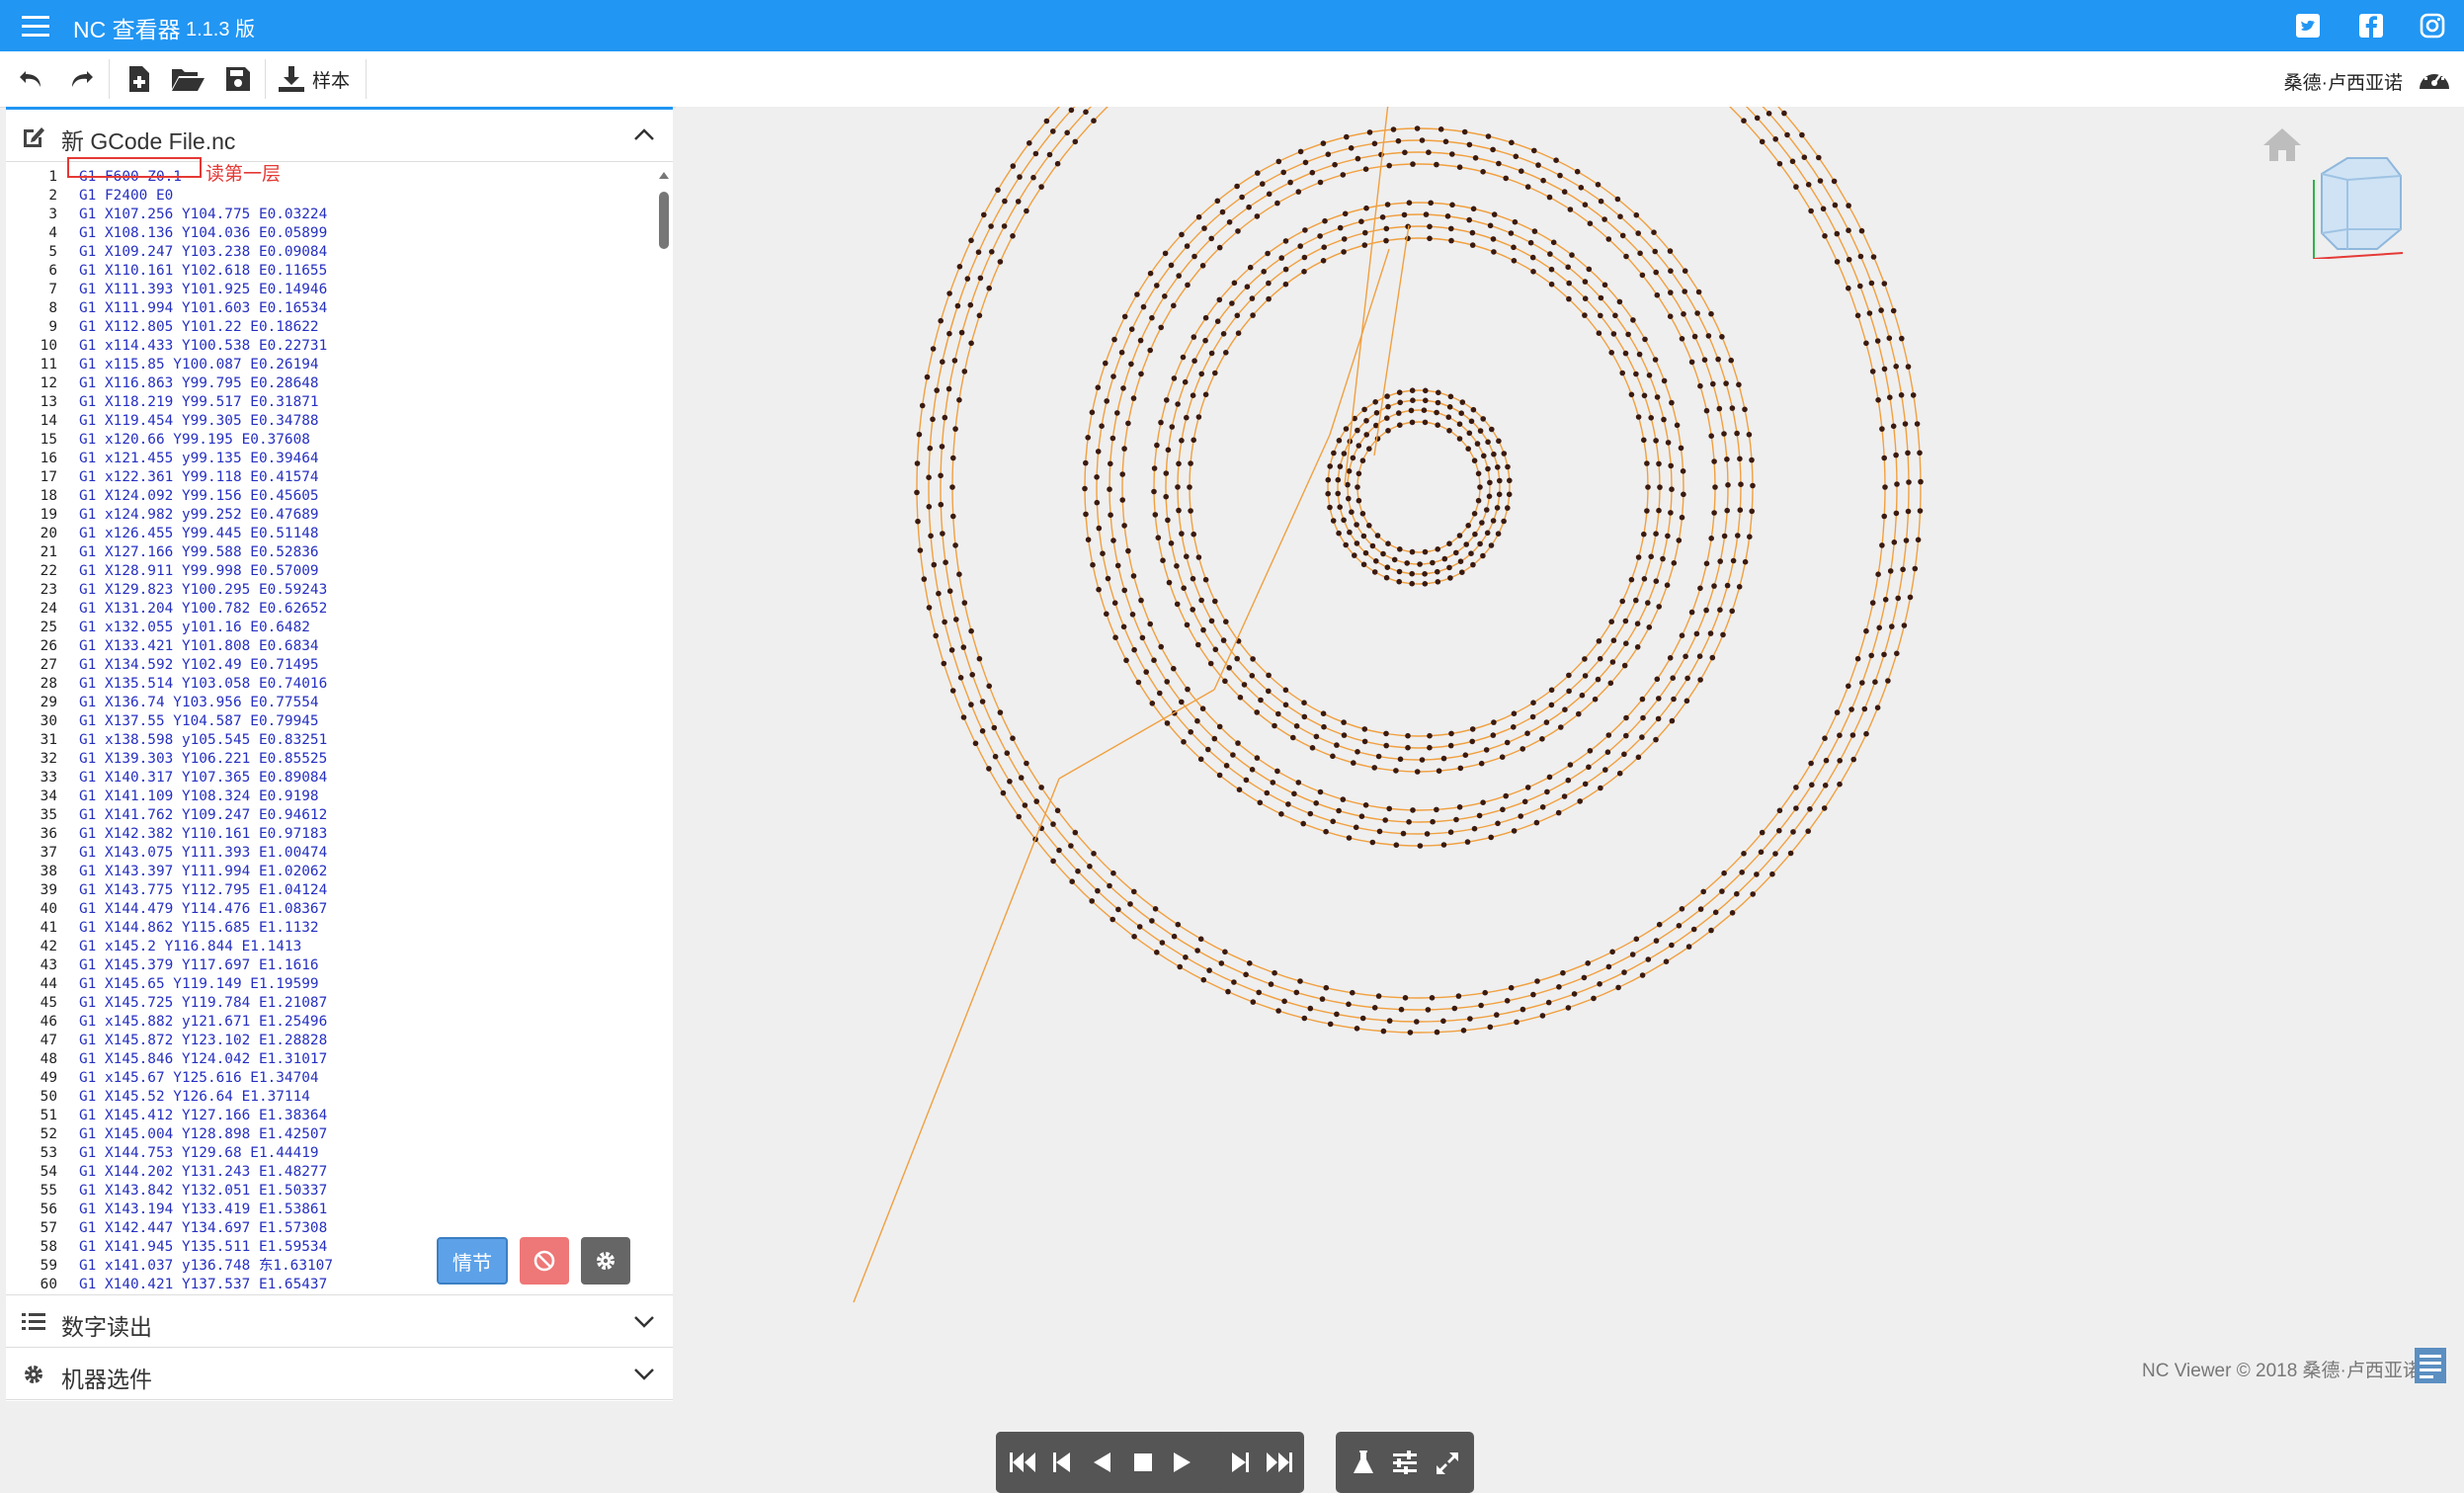  Describe the element at coordinates (329, 1173) in the screenshot. I see `code-line: 54 G1 X144.202 Y131.243 E1.48277` at that location.